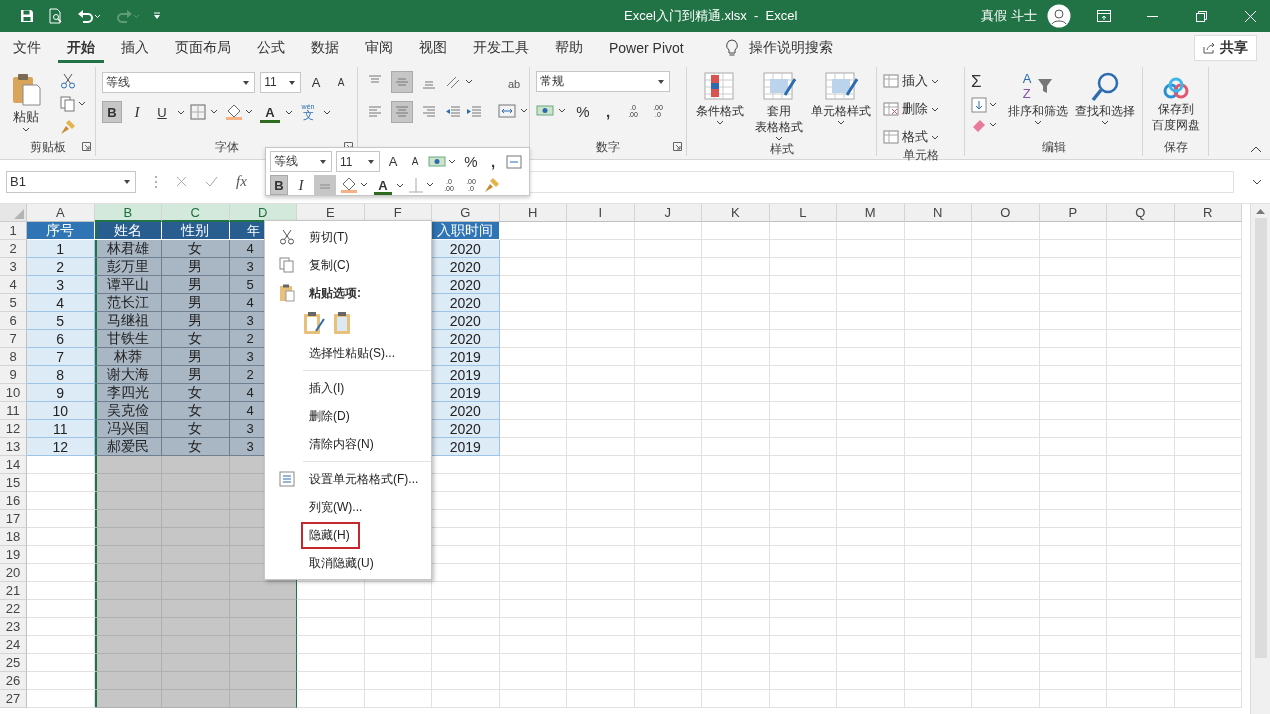  What do you see at coordinates (1225, 48) in the screenshot?
I see `share-button: 共享` at bounding box center [1225, 48].